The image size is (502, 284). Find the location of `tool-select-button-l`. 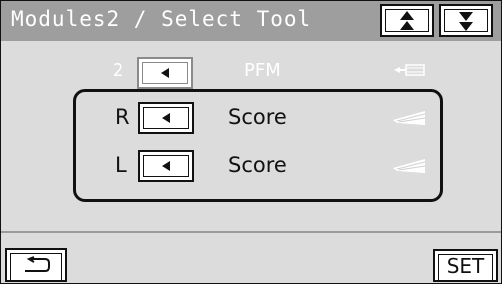

tool-select-button-l is located at coordinates (166, 166).